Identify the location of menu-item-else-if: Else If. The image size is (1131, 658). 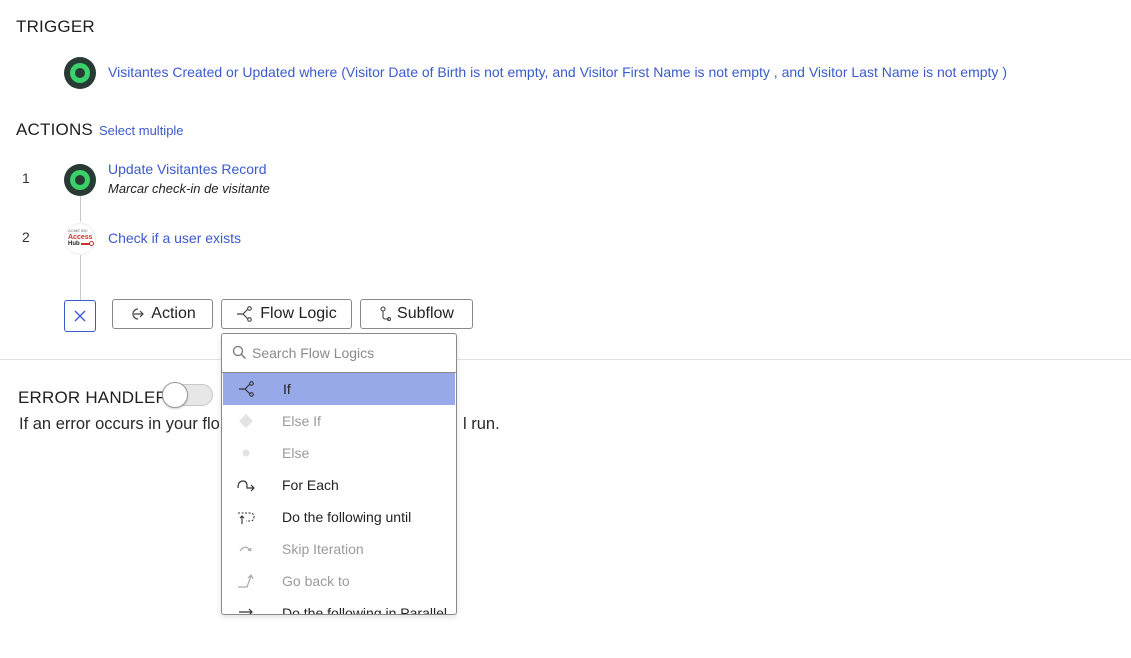
(339, 421).